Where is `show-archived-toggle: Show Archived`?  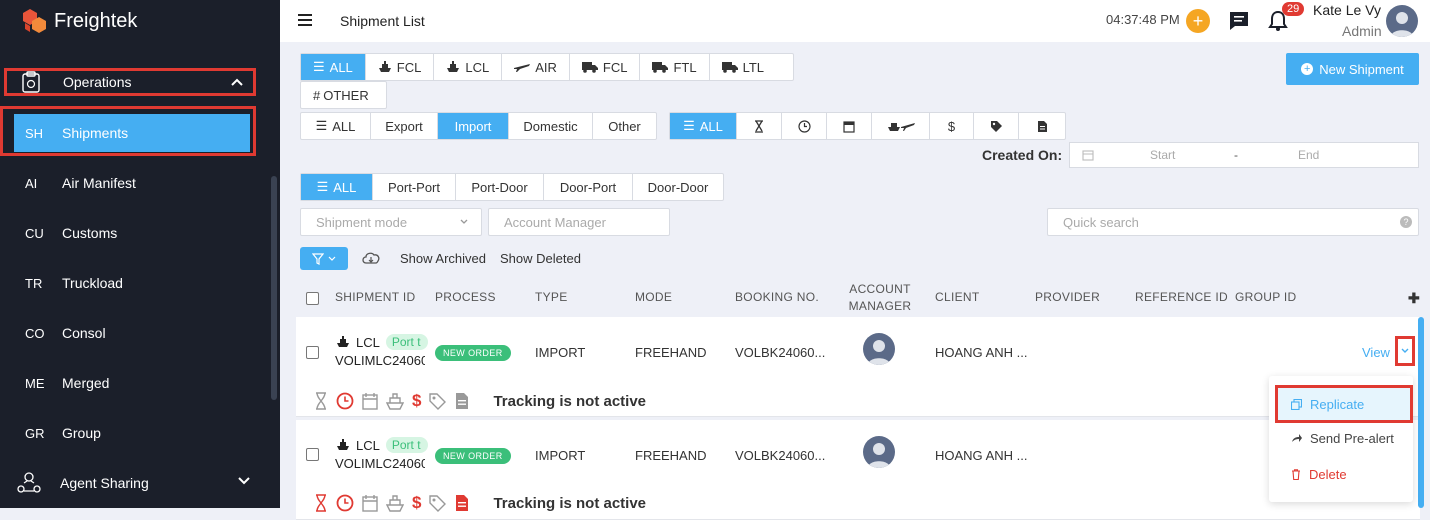
show-archived-toggle: Show Archived is located at coordinates (443, 258).